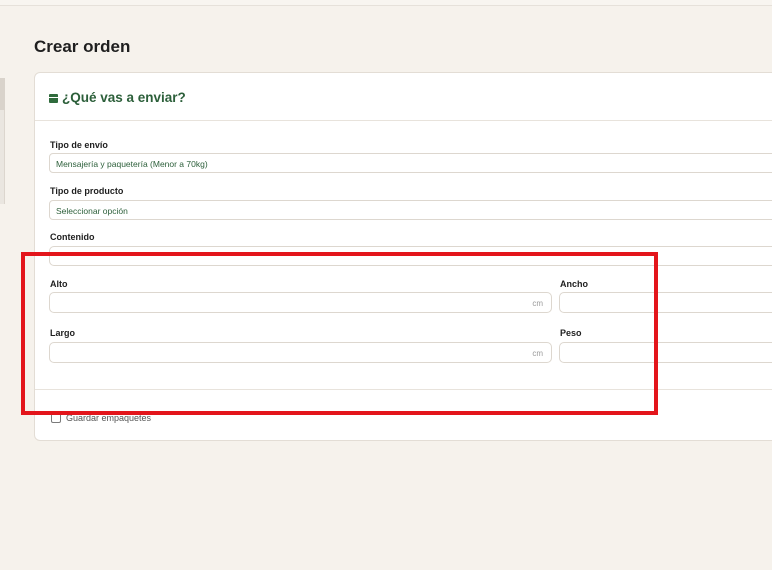 Image resolution: width=772 pixels, height=570 pixels. What do you see at coordinates (79, 145) in the screenshot?
I see `shipment-type-label: Tipo de envío` at bounding box center [79, 145].